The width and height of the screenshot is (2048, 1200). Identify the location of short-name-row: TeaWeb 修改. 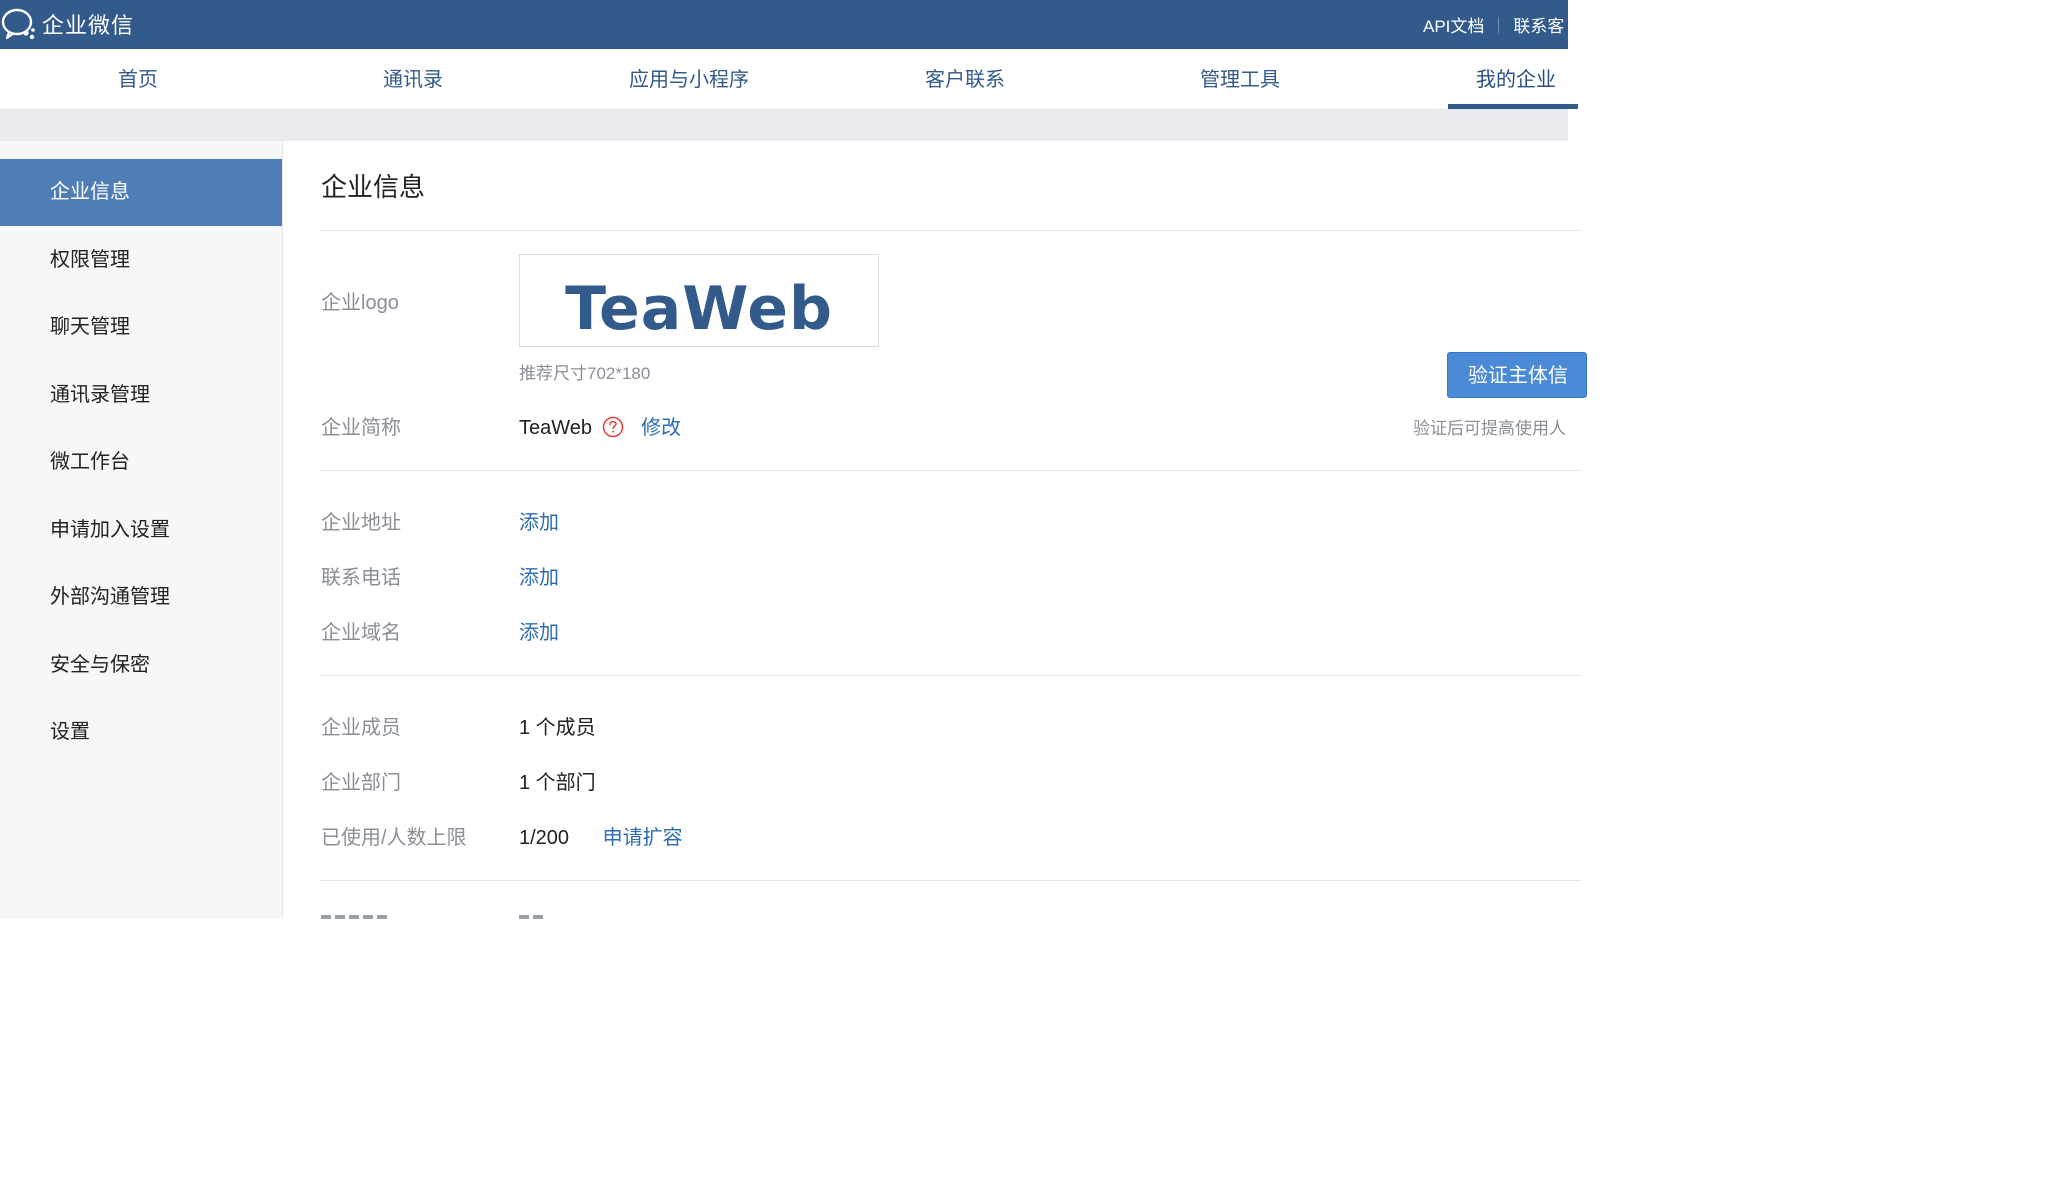
(600, 425).